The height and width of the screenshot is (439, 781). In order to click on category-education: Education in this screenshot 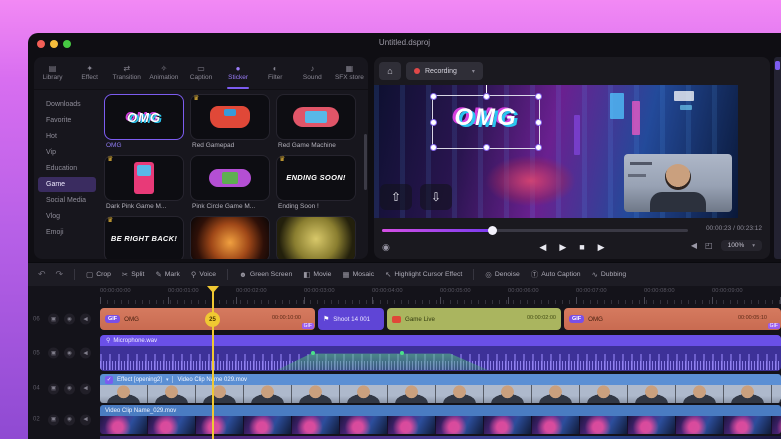, I will do `click(67, 168)`.